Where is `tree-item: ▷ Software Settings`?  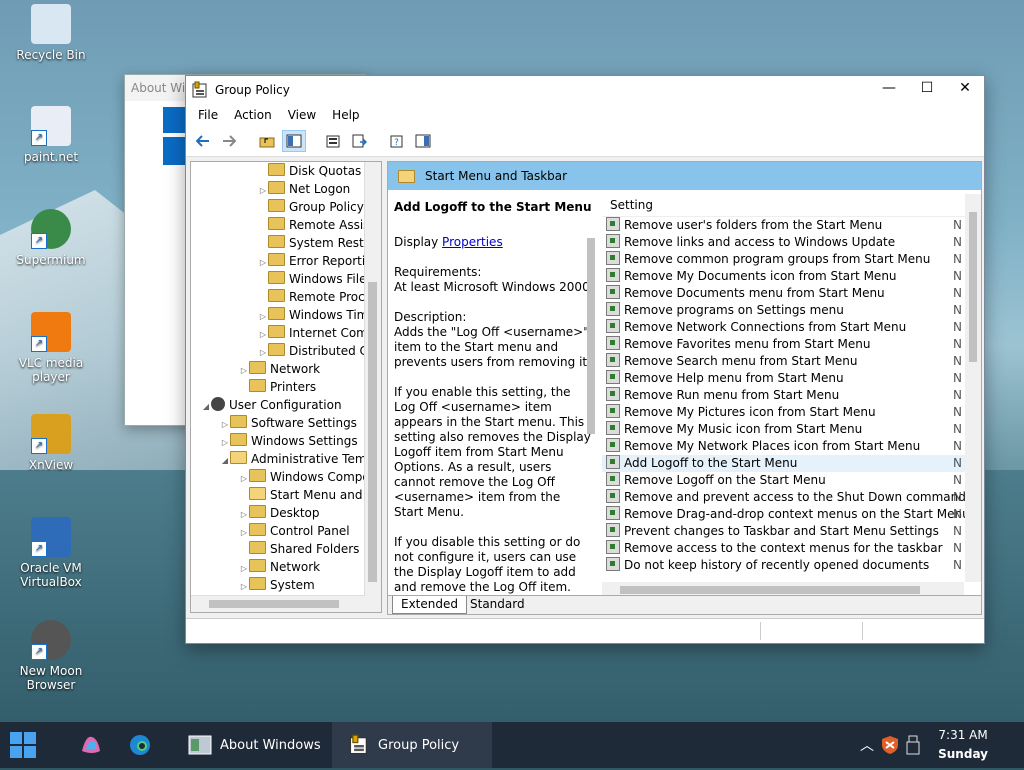
tree-item: ▷ Software Settings is located at coordinates (286, 423).